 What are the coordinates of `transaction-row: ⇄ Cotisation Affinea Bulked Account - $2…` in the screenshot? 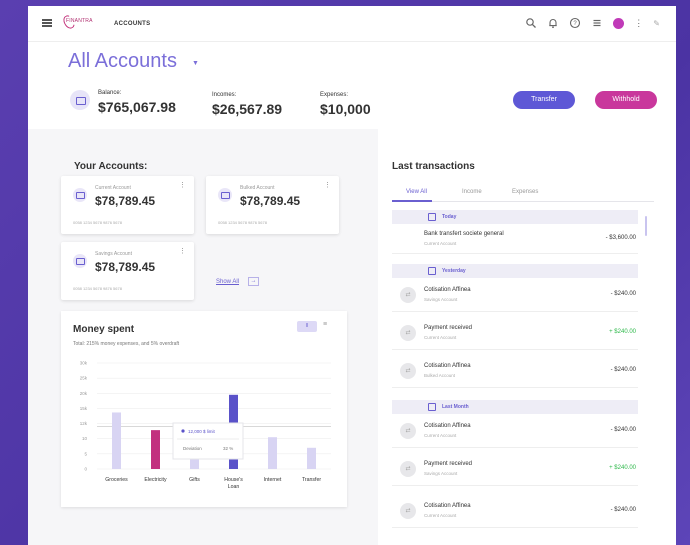 It's located at (515, 371).